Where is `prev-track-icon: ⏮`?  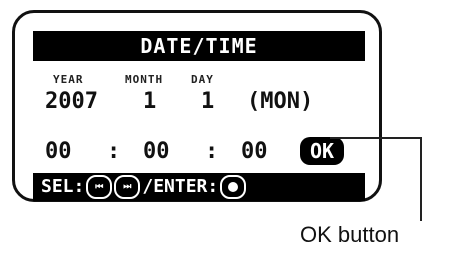
prev-track-icon: ⏮ is located at coordinates (99, 187).